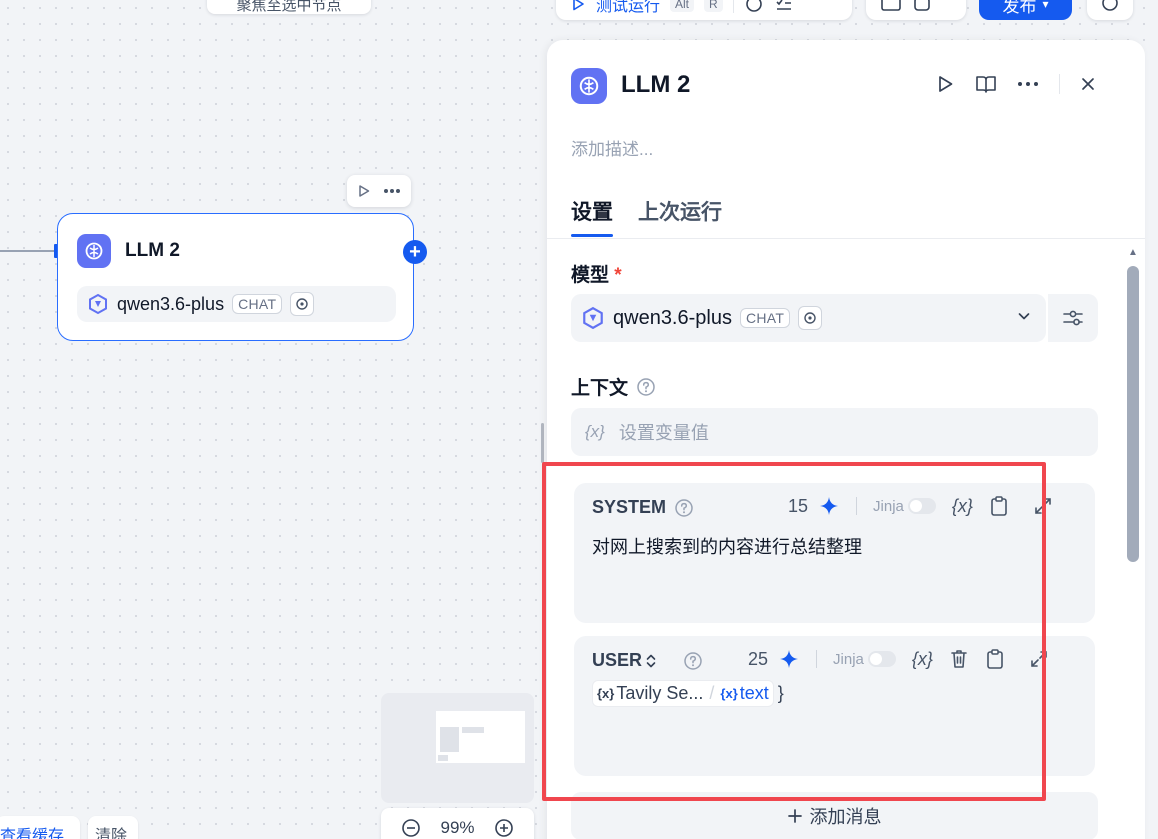  What do you see at coordinates (1025, 10) in the screenshot?
I see `publish-button: 发布 ▾` at bounding box center [1025, 10].